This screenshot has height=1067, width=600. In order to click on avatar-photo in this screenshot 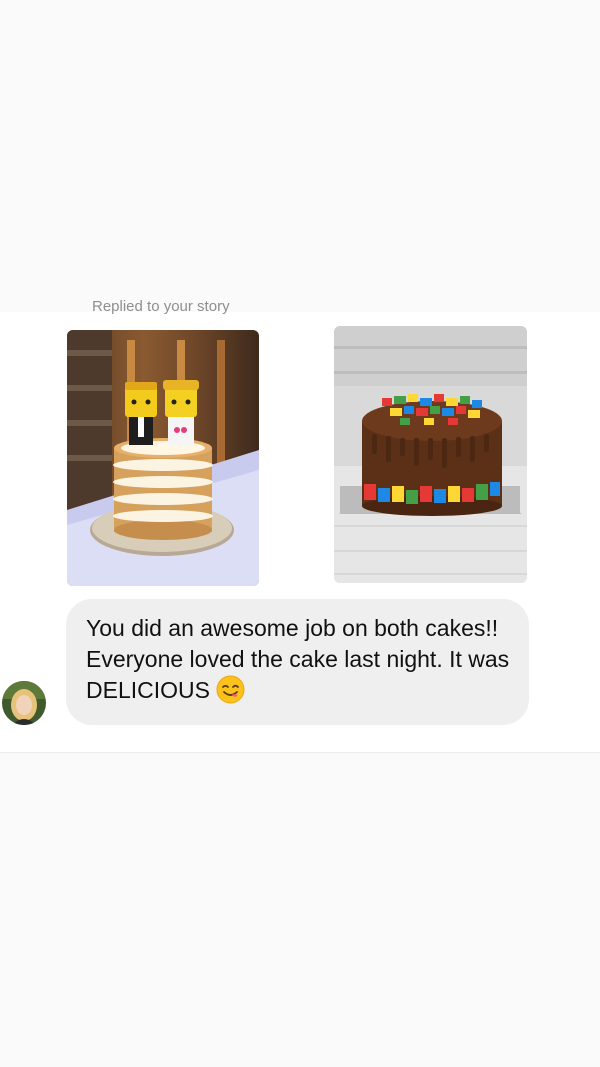, I will do `click(24, 703)`.